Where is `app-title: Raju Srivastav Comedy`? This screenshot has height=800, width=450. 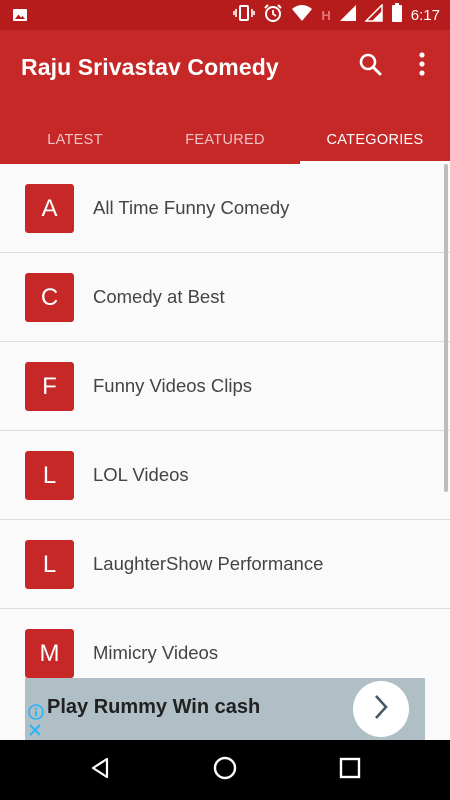
app-title: Raju Srivastav Comedy is located at coordinates (150, 67).